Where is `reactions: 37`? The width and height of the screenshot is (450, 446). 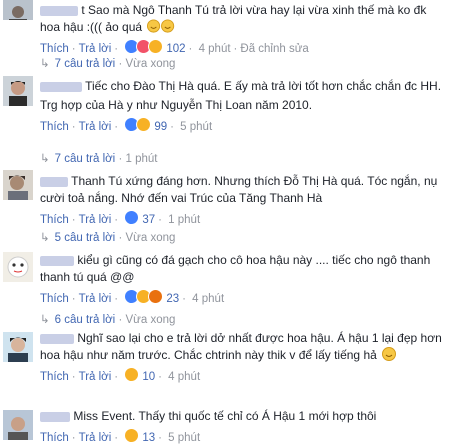 reactions: 37 is located at coordinates (139, 218).